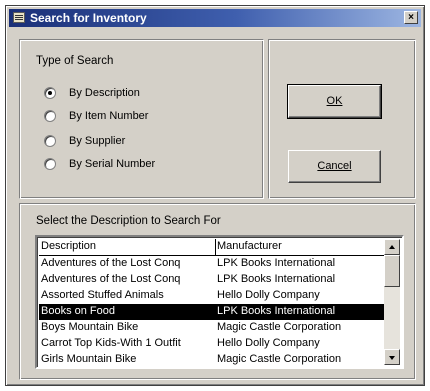  I want to click on title-bar: Search for Inventory ×, so click(215, 18).